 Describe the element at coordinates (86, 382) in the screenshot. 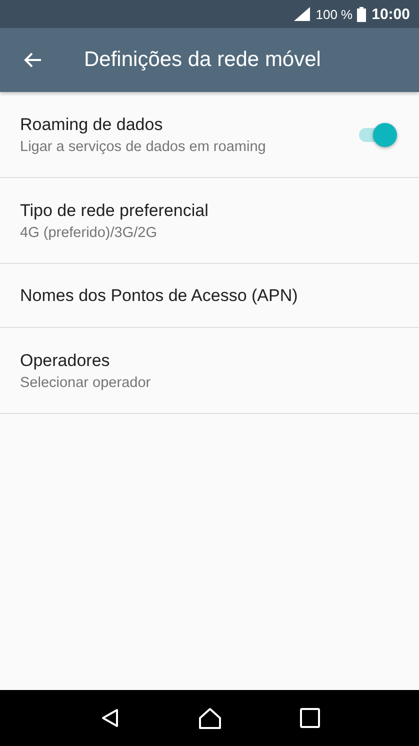

I see `setting-summary: Selecionar operador` at that location.